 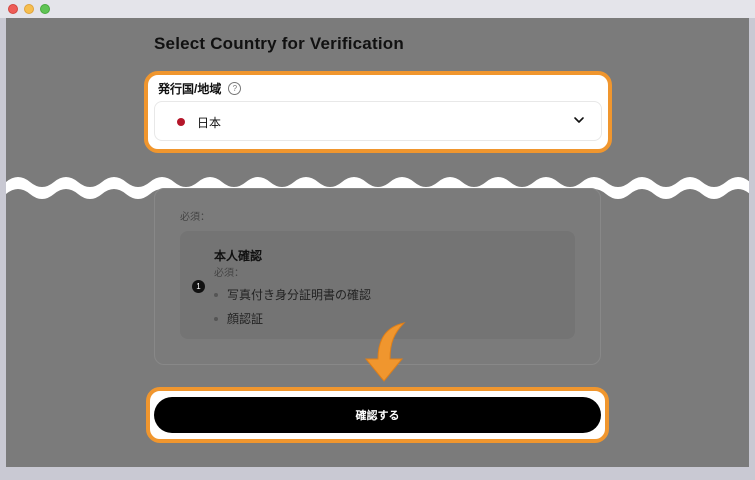 What do you see at coordinates (238, 256) in the screenshot?
I see `step-title: 本人確認` at bounding box center [238, 256].